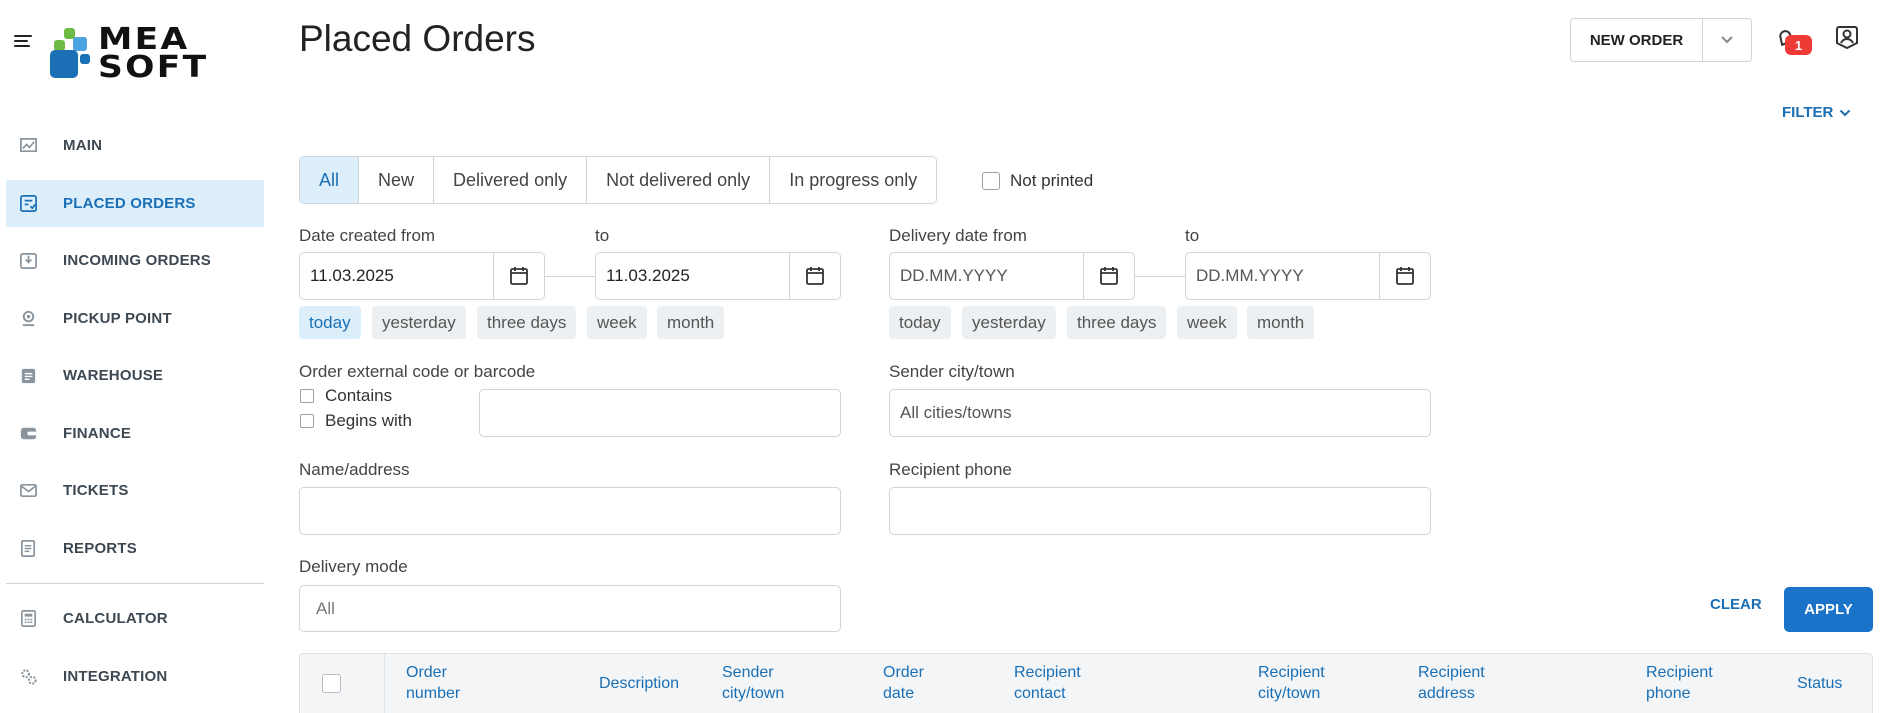  I want to click on user-profile-icon, so click(1847, 37).